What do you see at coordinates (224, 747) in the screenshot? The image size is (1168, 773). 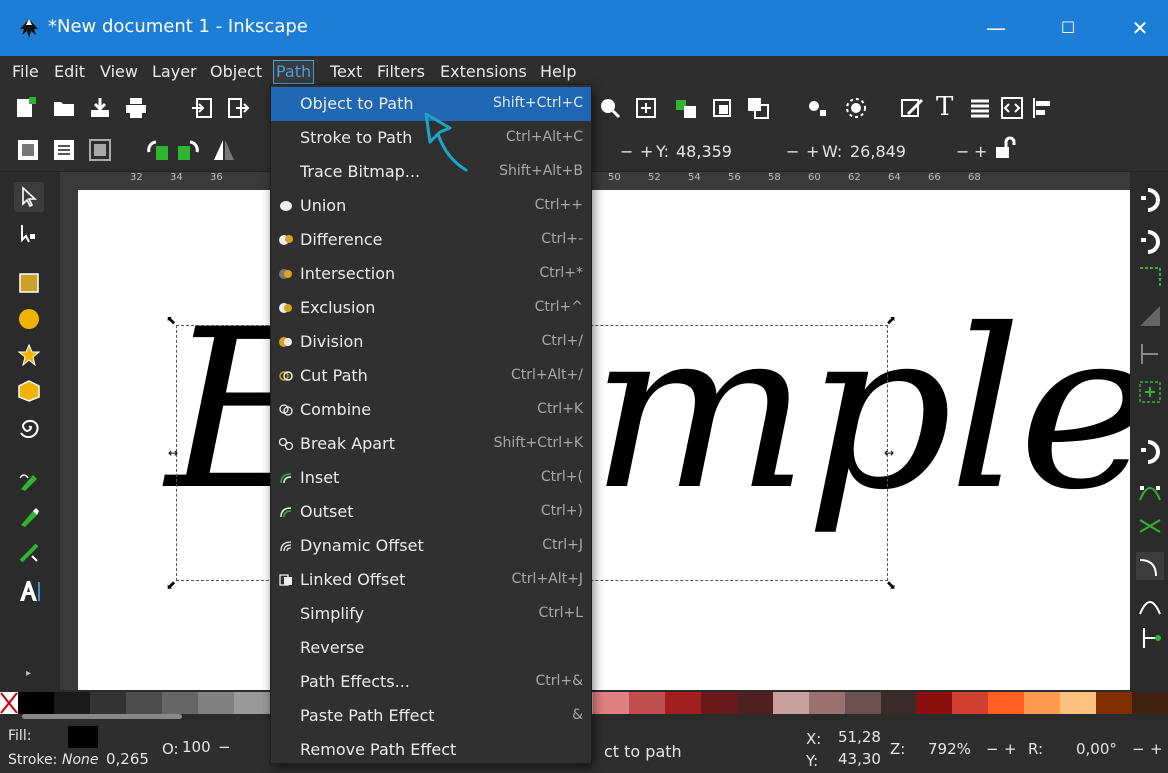 I see `opacity-minus-button: −` at bounding box center [224, 747].